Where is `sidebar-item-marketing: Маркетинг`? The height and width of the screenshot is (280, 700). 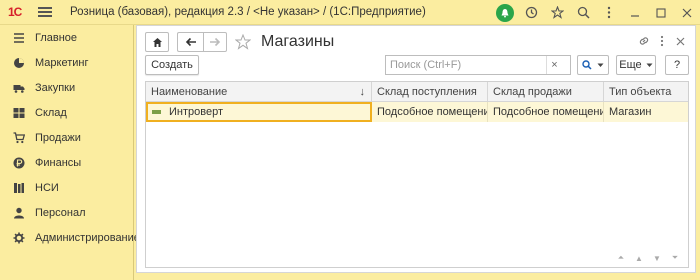
sidebar-item-marketing: Маркетинг is located at coordinates (66, 62).